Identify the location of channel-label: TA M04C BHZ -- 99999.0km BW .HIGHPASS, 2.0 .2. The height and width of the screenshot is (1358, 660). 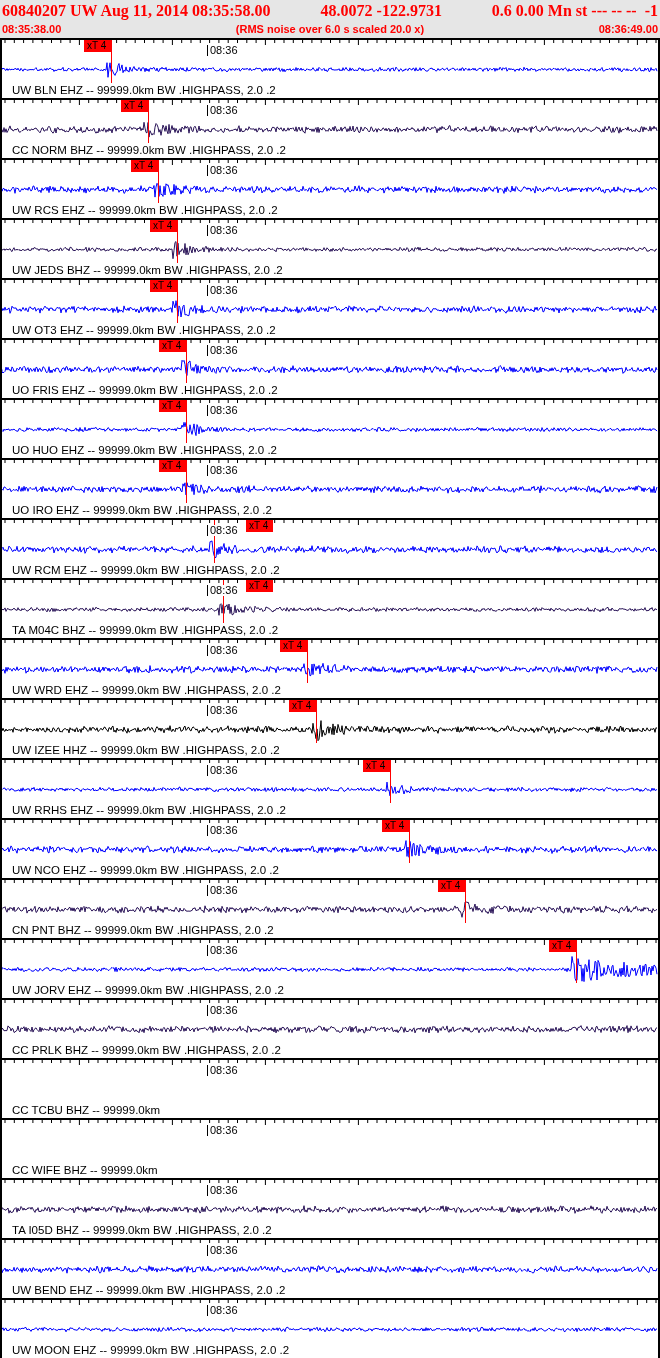
(145, 630).